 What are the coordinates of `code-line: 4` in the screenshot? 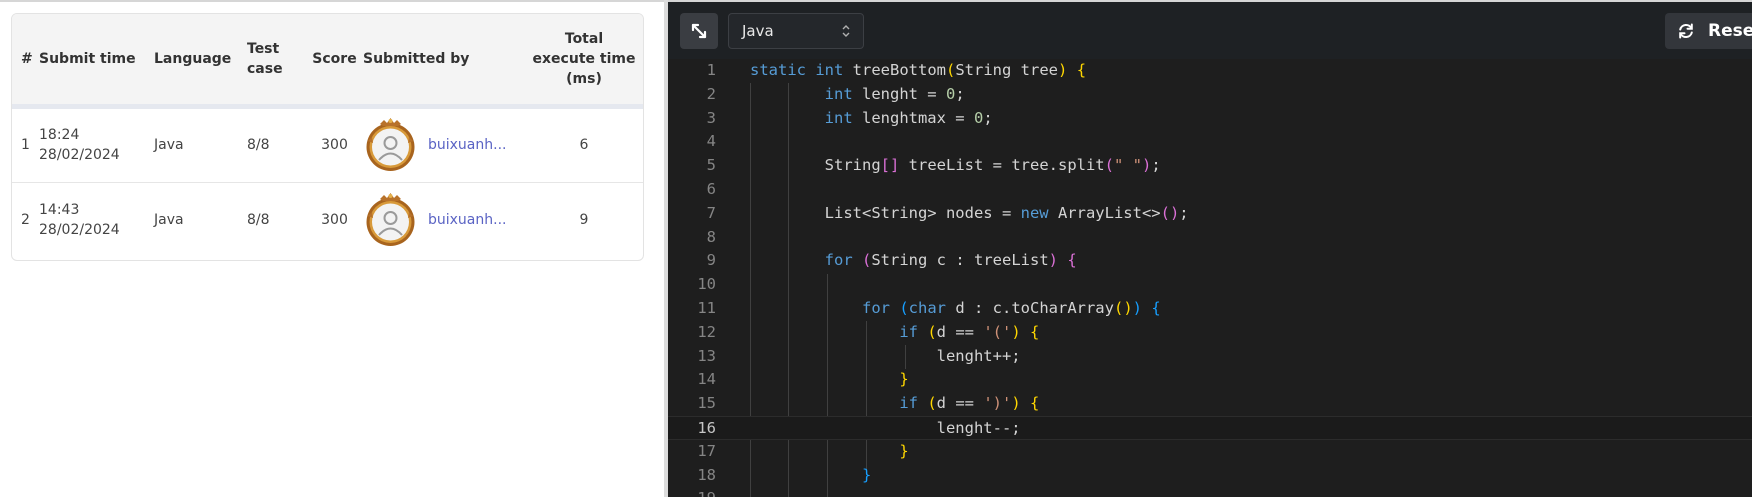 It's located at (1210, 142).